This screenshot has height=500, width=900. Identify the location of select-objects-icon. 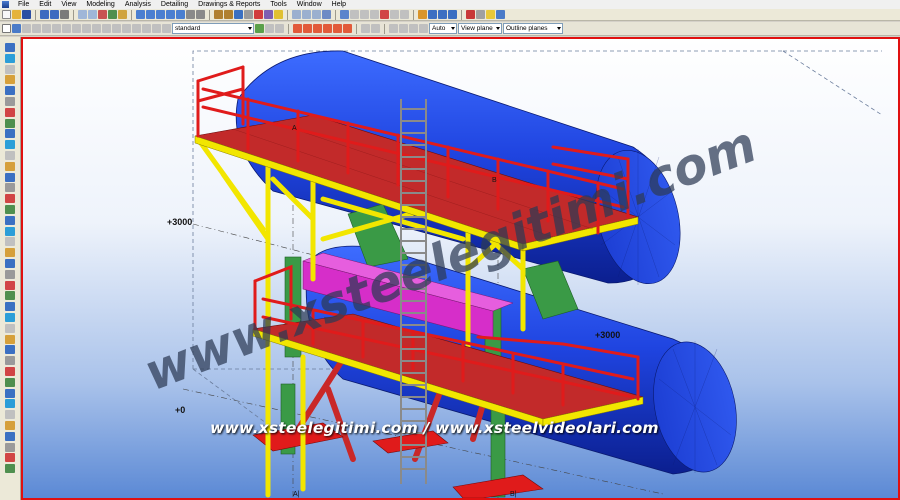
(106, 28).